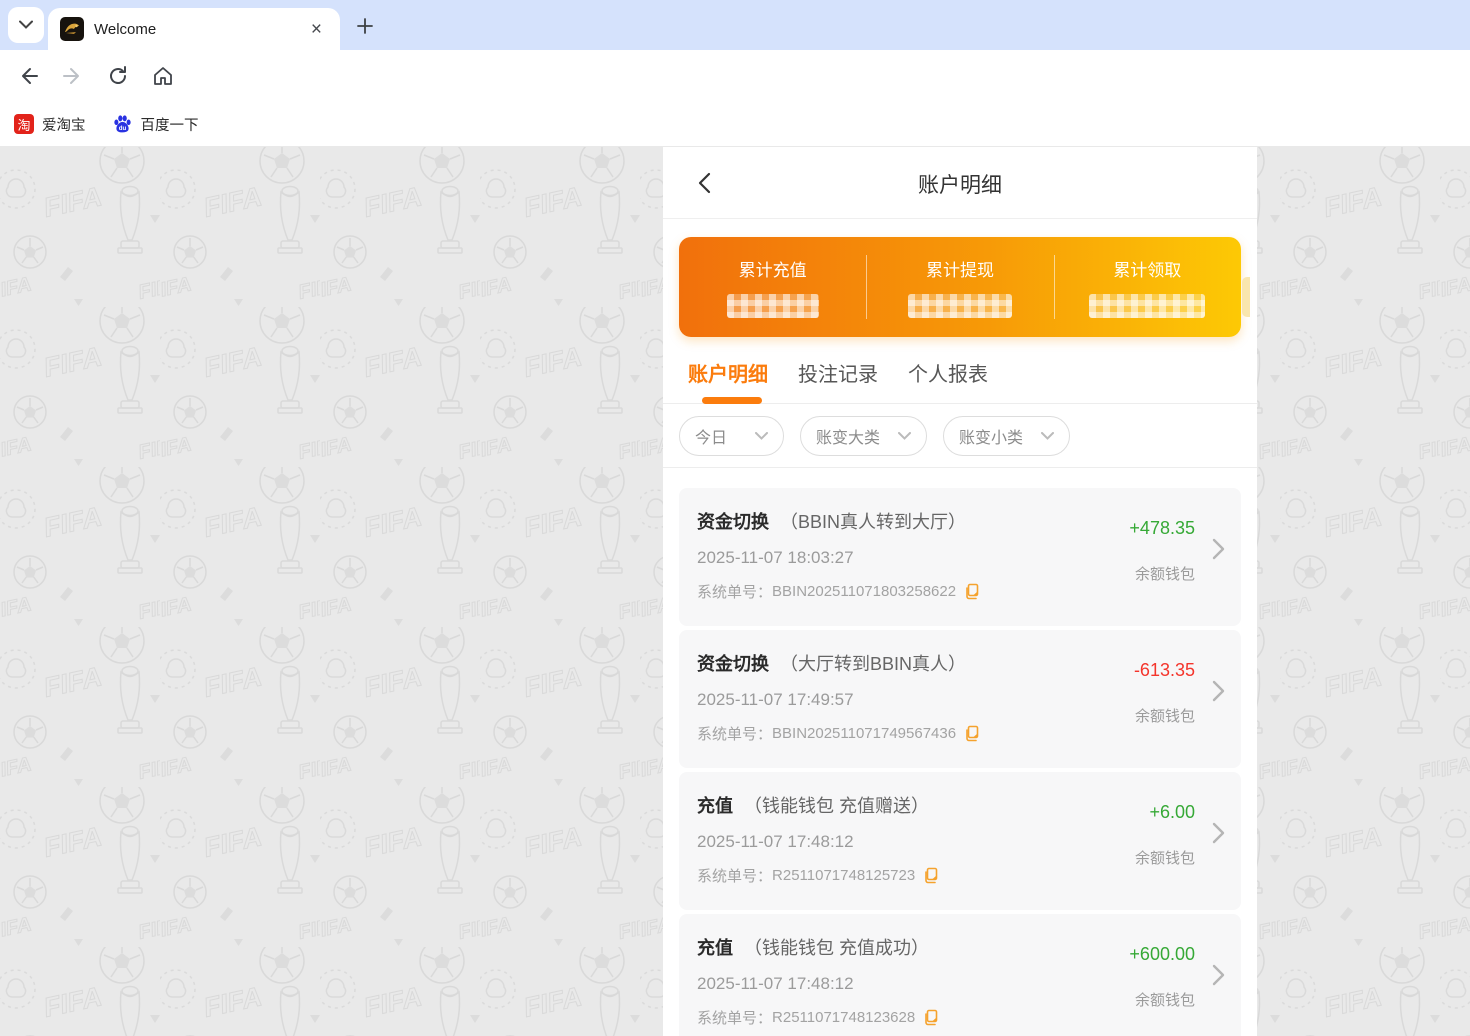 The image size is (1470, 1036). Describe the element at coordinates (125, 29) in the screenshot. I see `tab-title: Welcome` at that location.